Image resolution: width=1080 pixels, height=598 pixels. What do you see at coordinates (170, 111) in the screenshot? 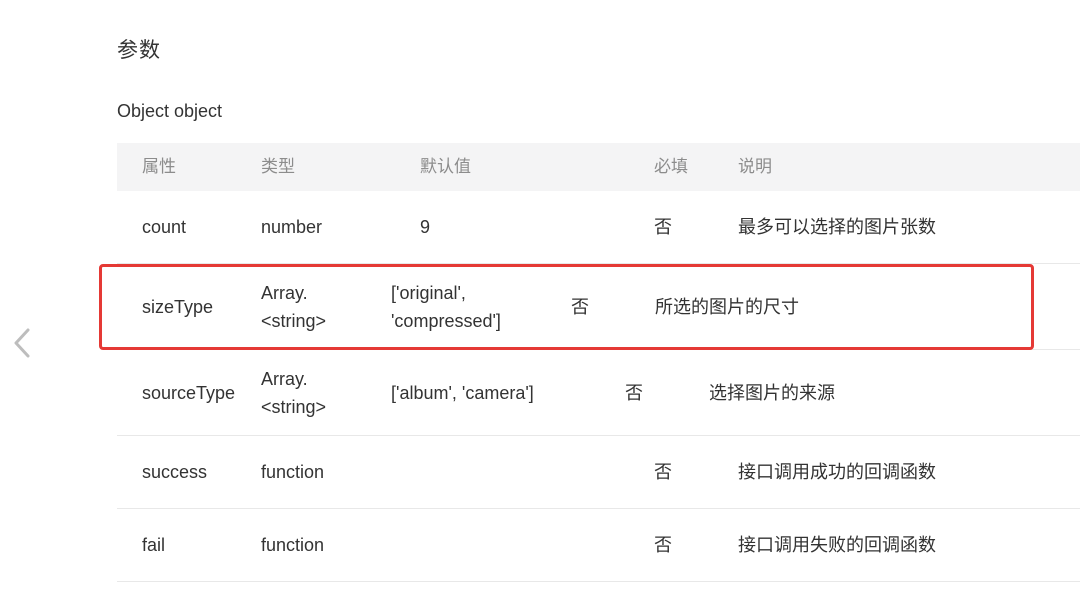
I see `object-label: Object object` at bounding box center [170, 111].